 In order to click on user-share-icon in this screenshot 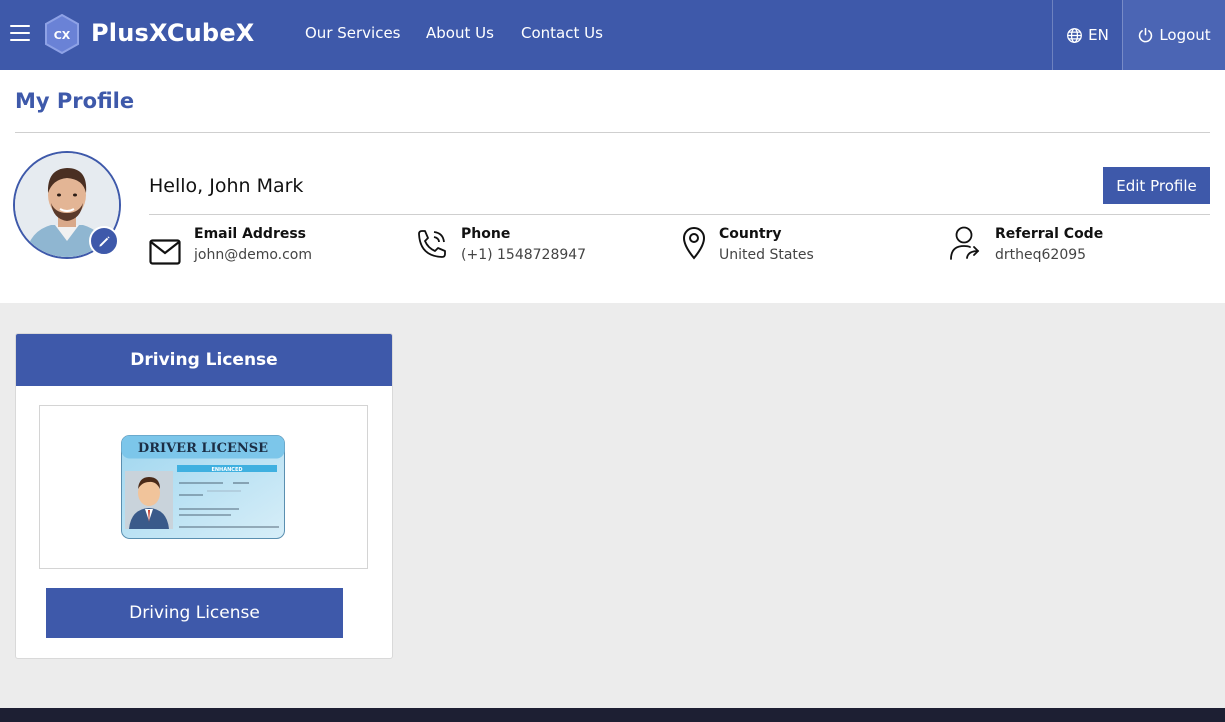, I will do `click(965, 243)`.